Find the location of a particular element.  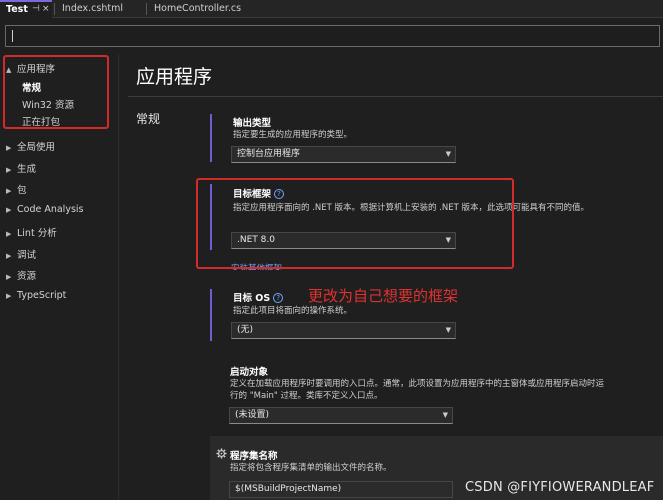

startup-object-dropdown: (未设置) ▼ is located at coordinates (341, 415).